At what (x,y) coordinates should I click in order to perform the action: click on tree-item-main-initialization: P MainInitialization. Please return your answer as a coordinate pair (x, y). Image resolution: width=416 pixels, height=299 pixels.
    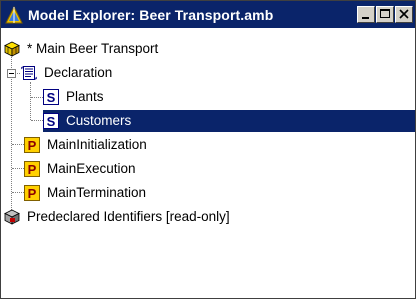
    Looking at the image, I should click on (87, 145).